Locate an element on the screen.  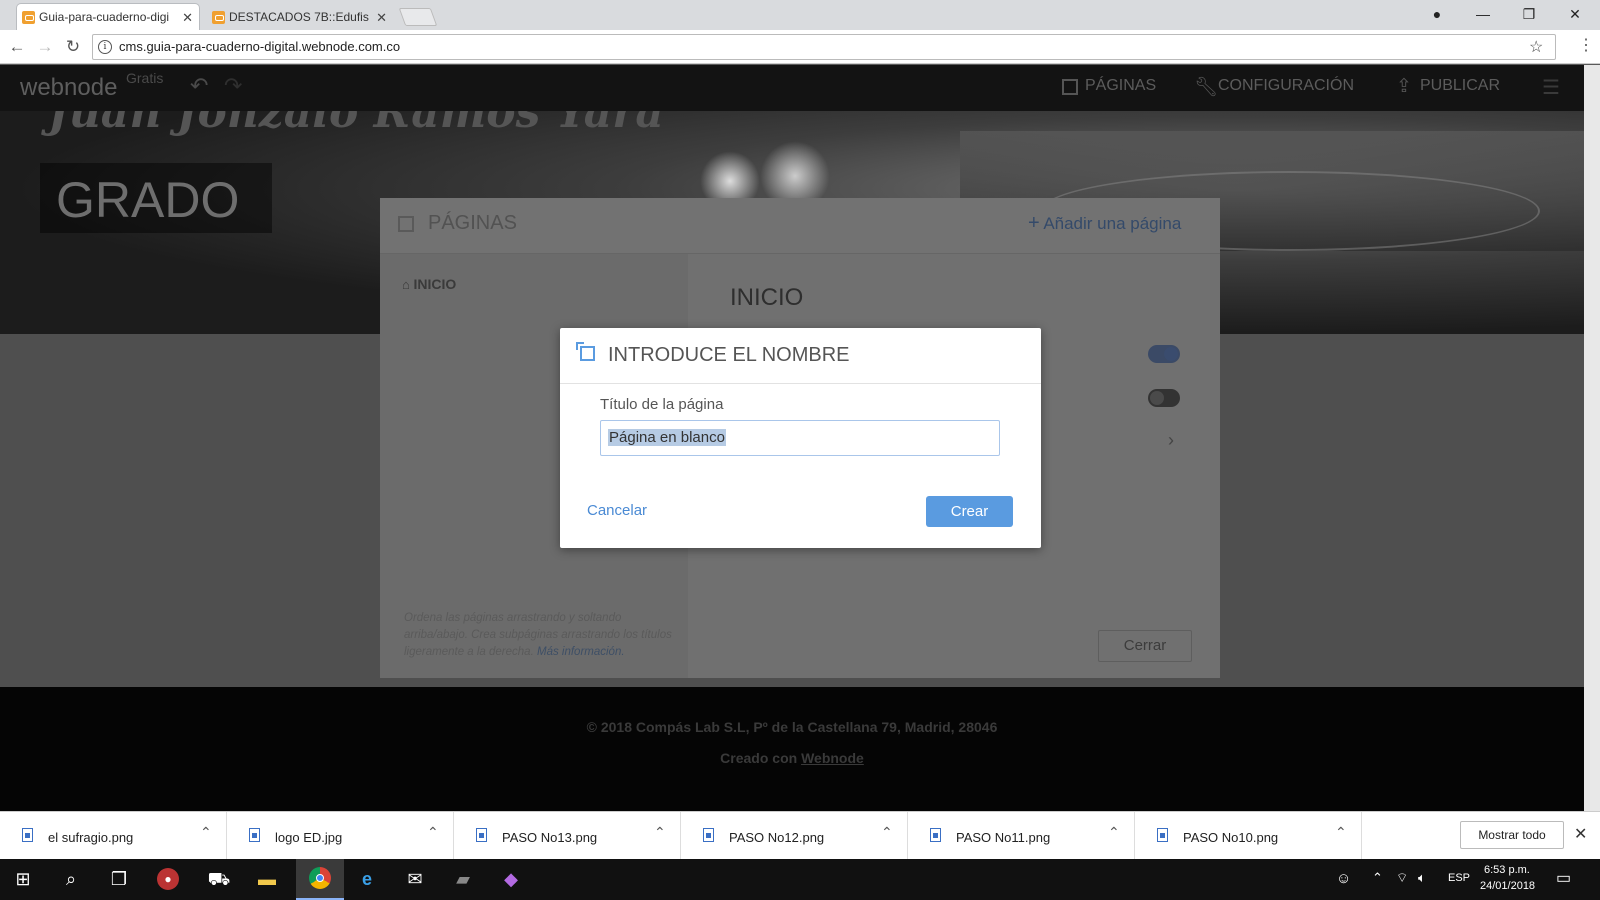
page-item-label: INICIO is located at coordinates (435, 284).